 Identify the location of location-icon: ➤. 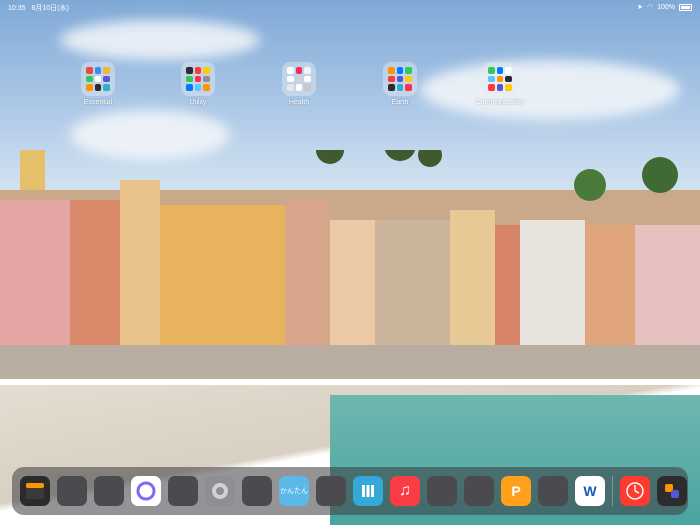
(640, 7).